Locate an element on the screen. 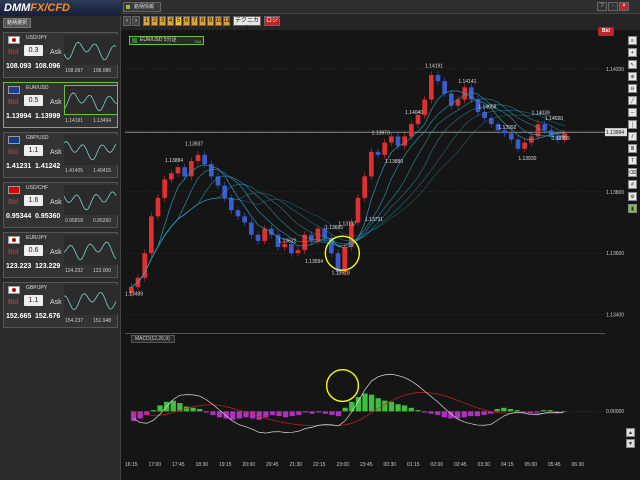 Image resolution: width=640 pixels, height=480 pixels. scroll-up-icon: ▲ is located at coordinates (630, 432).